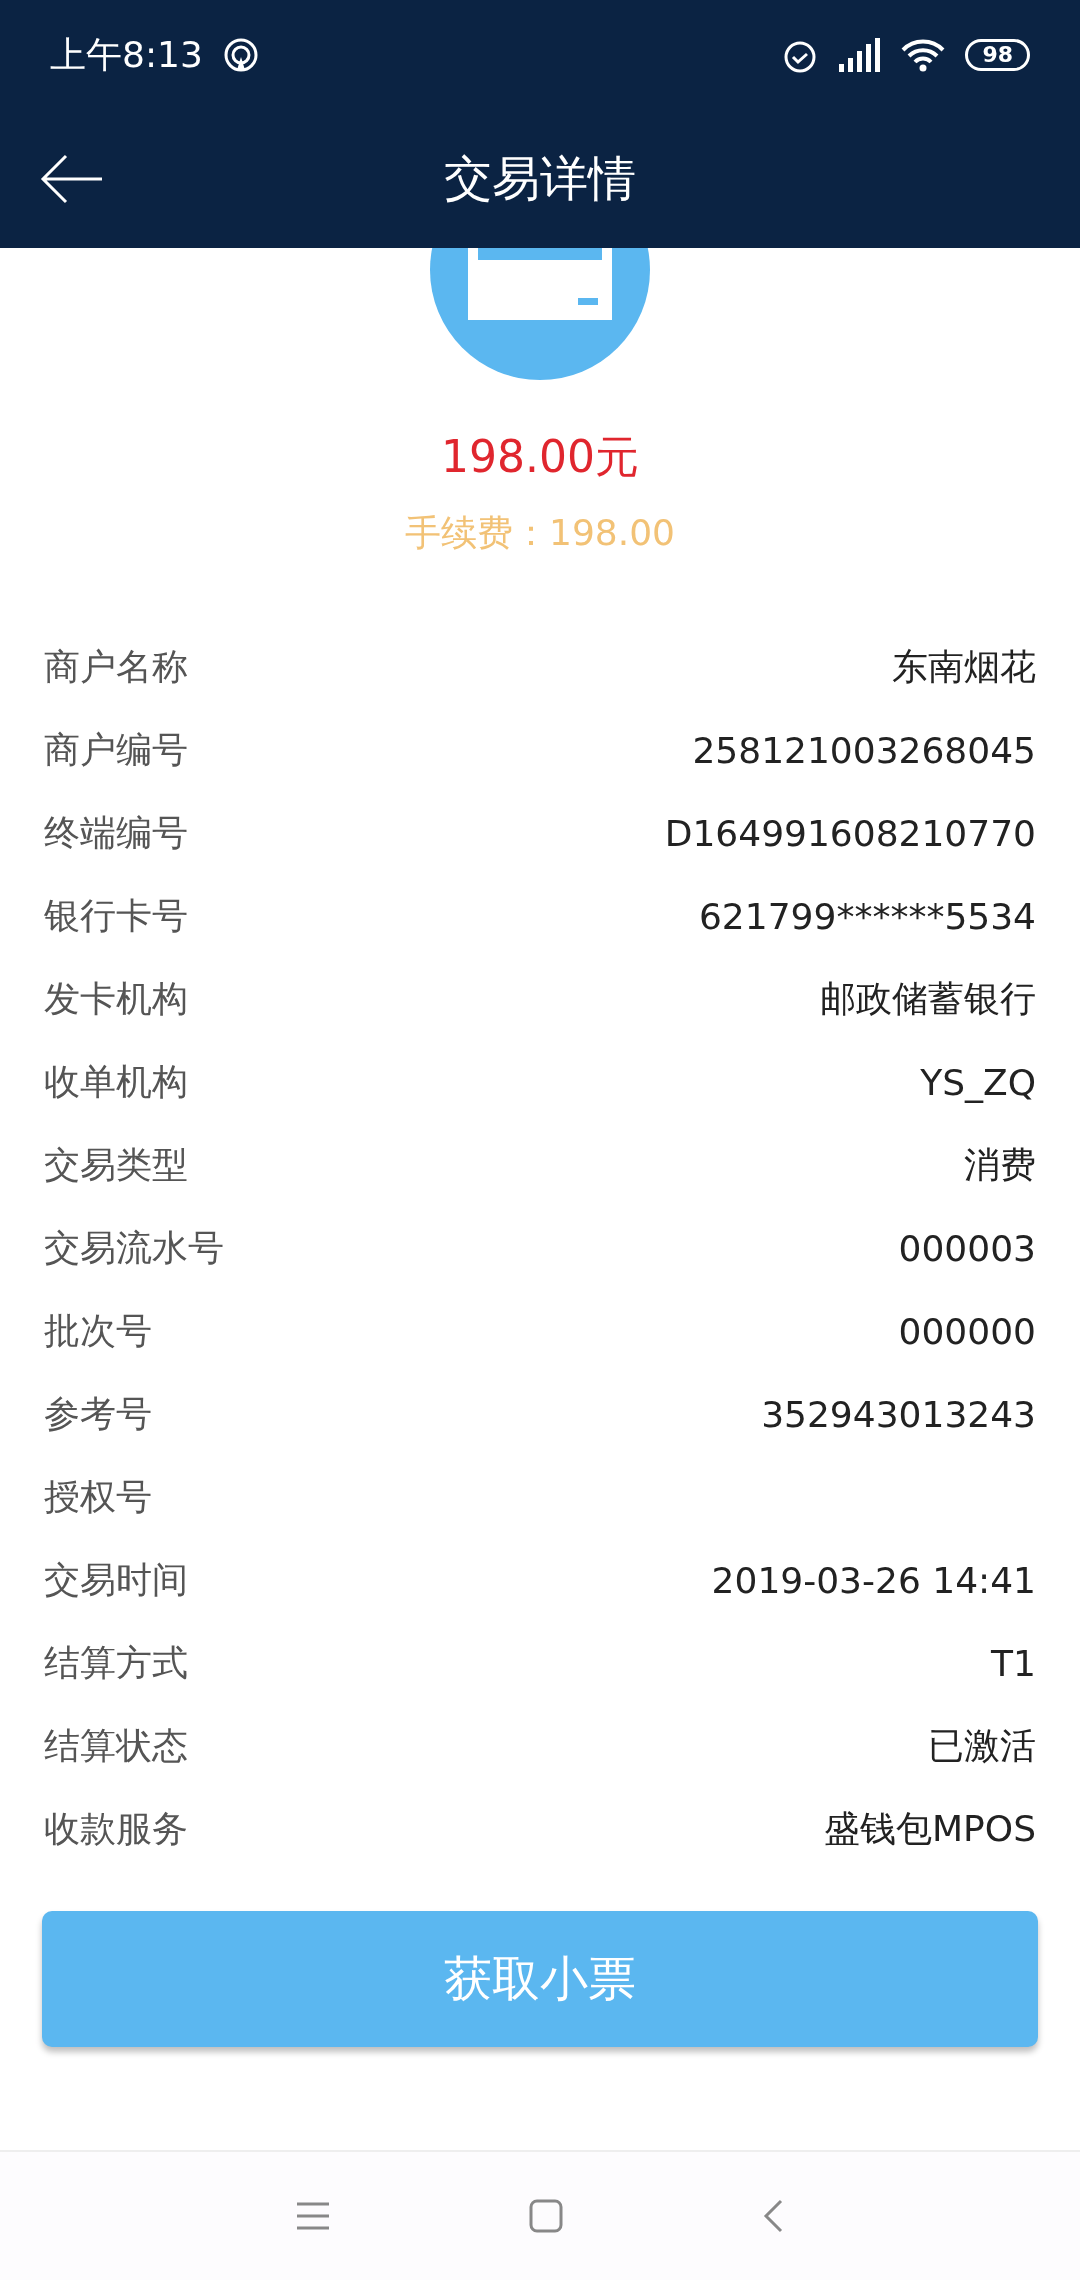 The width and height of the screenshot is (1080, 2280). Describe the element at coordinates (964, 667) in the screenshot. I see `detail-value: 东南烟花` at that location.